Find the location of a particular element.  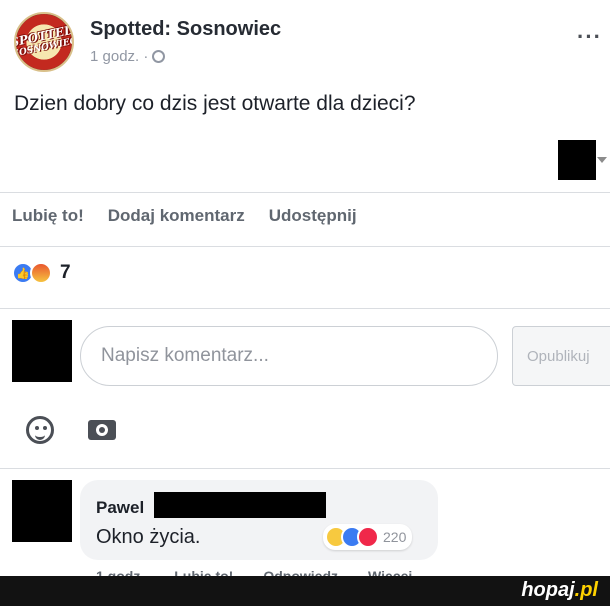

love-icon is located at coordinates (368, 537).